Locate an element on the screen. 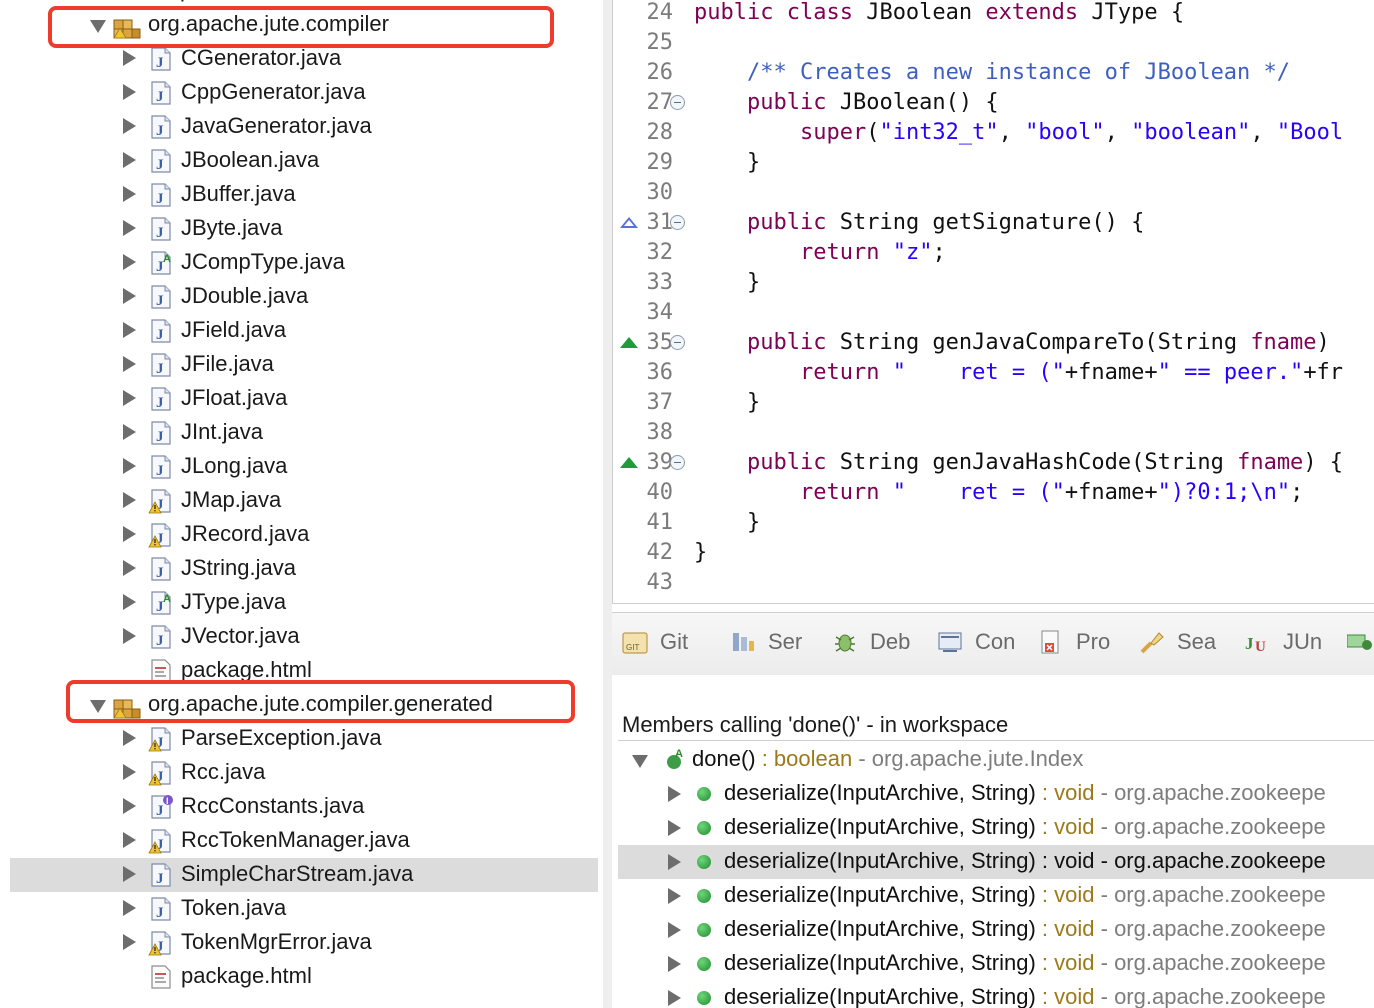  view-tab-label: Con is located at coordinates (995, 641).